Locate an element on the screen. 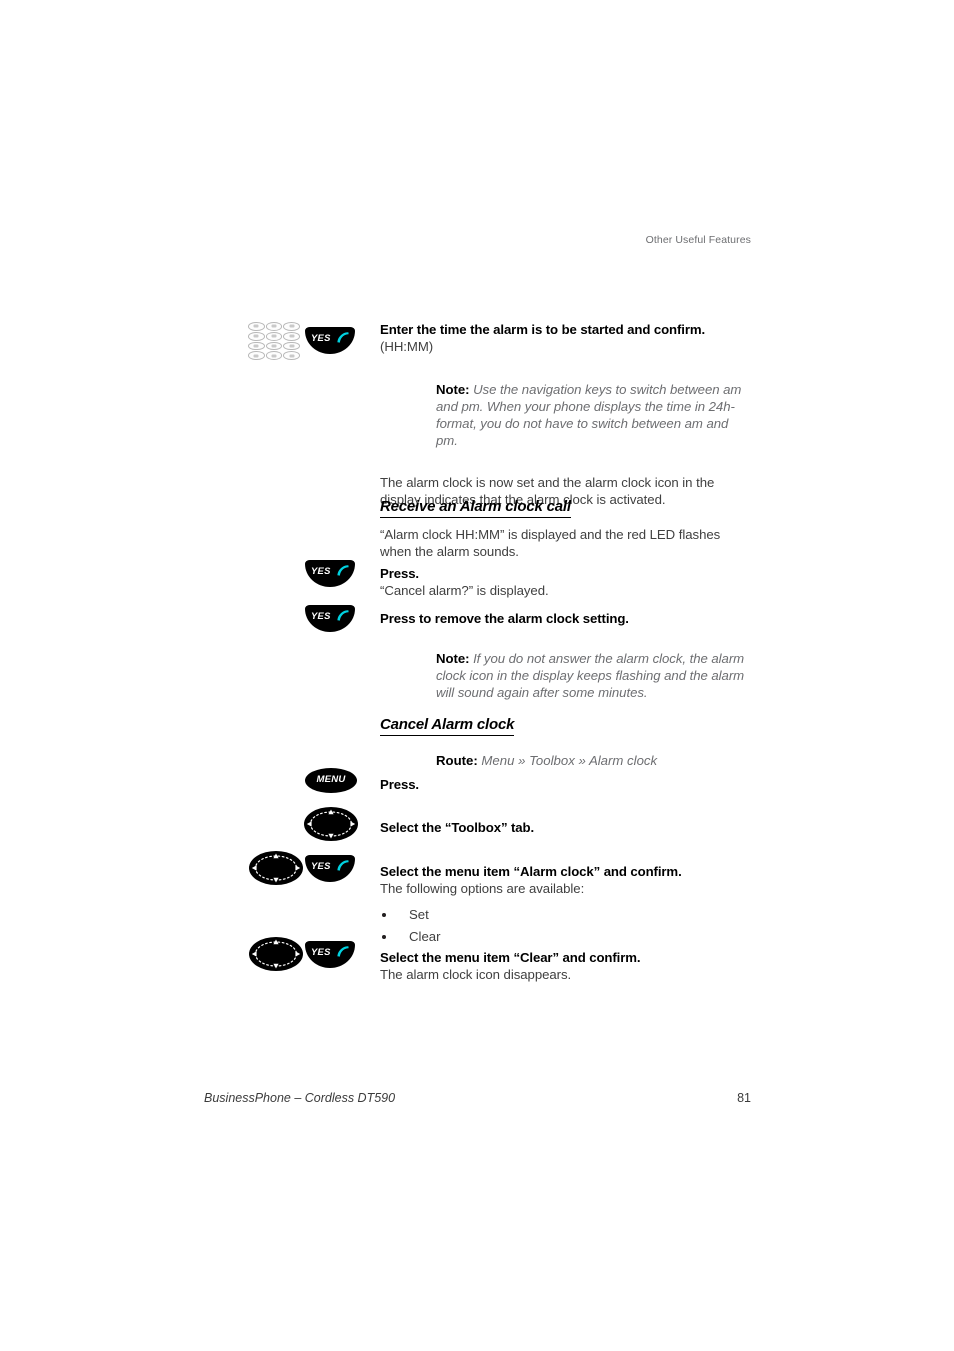 This screenshot has height=1351, width=954. enter-time-format: (HH:MM) is located at coordinates (407, 346).